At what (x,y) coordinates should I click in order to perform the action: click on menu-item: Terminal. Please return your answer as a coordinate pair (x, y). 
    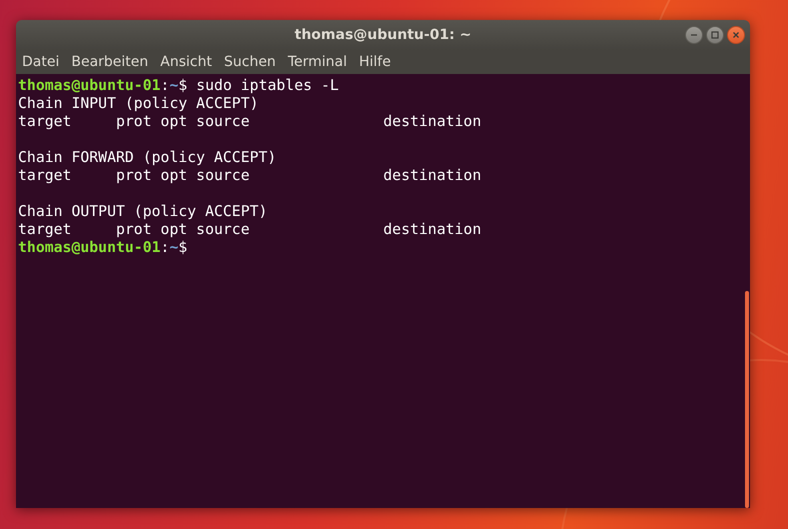
    Looking at the image, I should click on (317, 62).